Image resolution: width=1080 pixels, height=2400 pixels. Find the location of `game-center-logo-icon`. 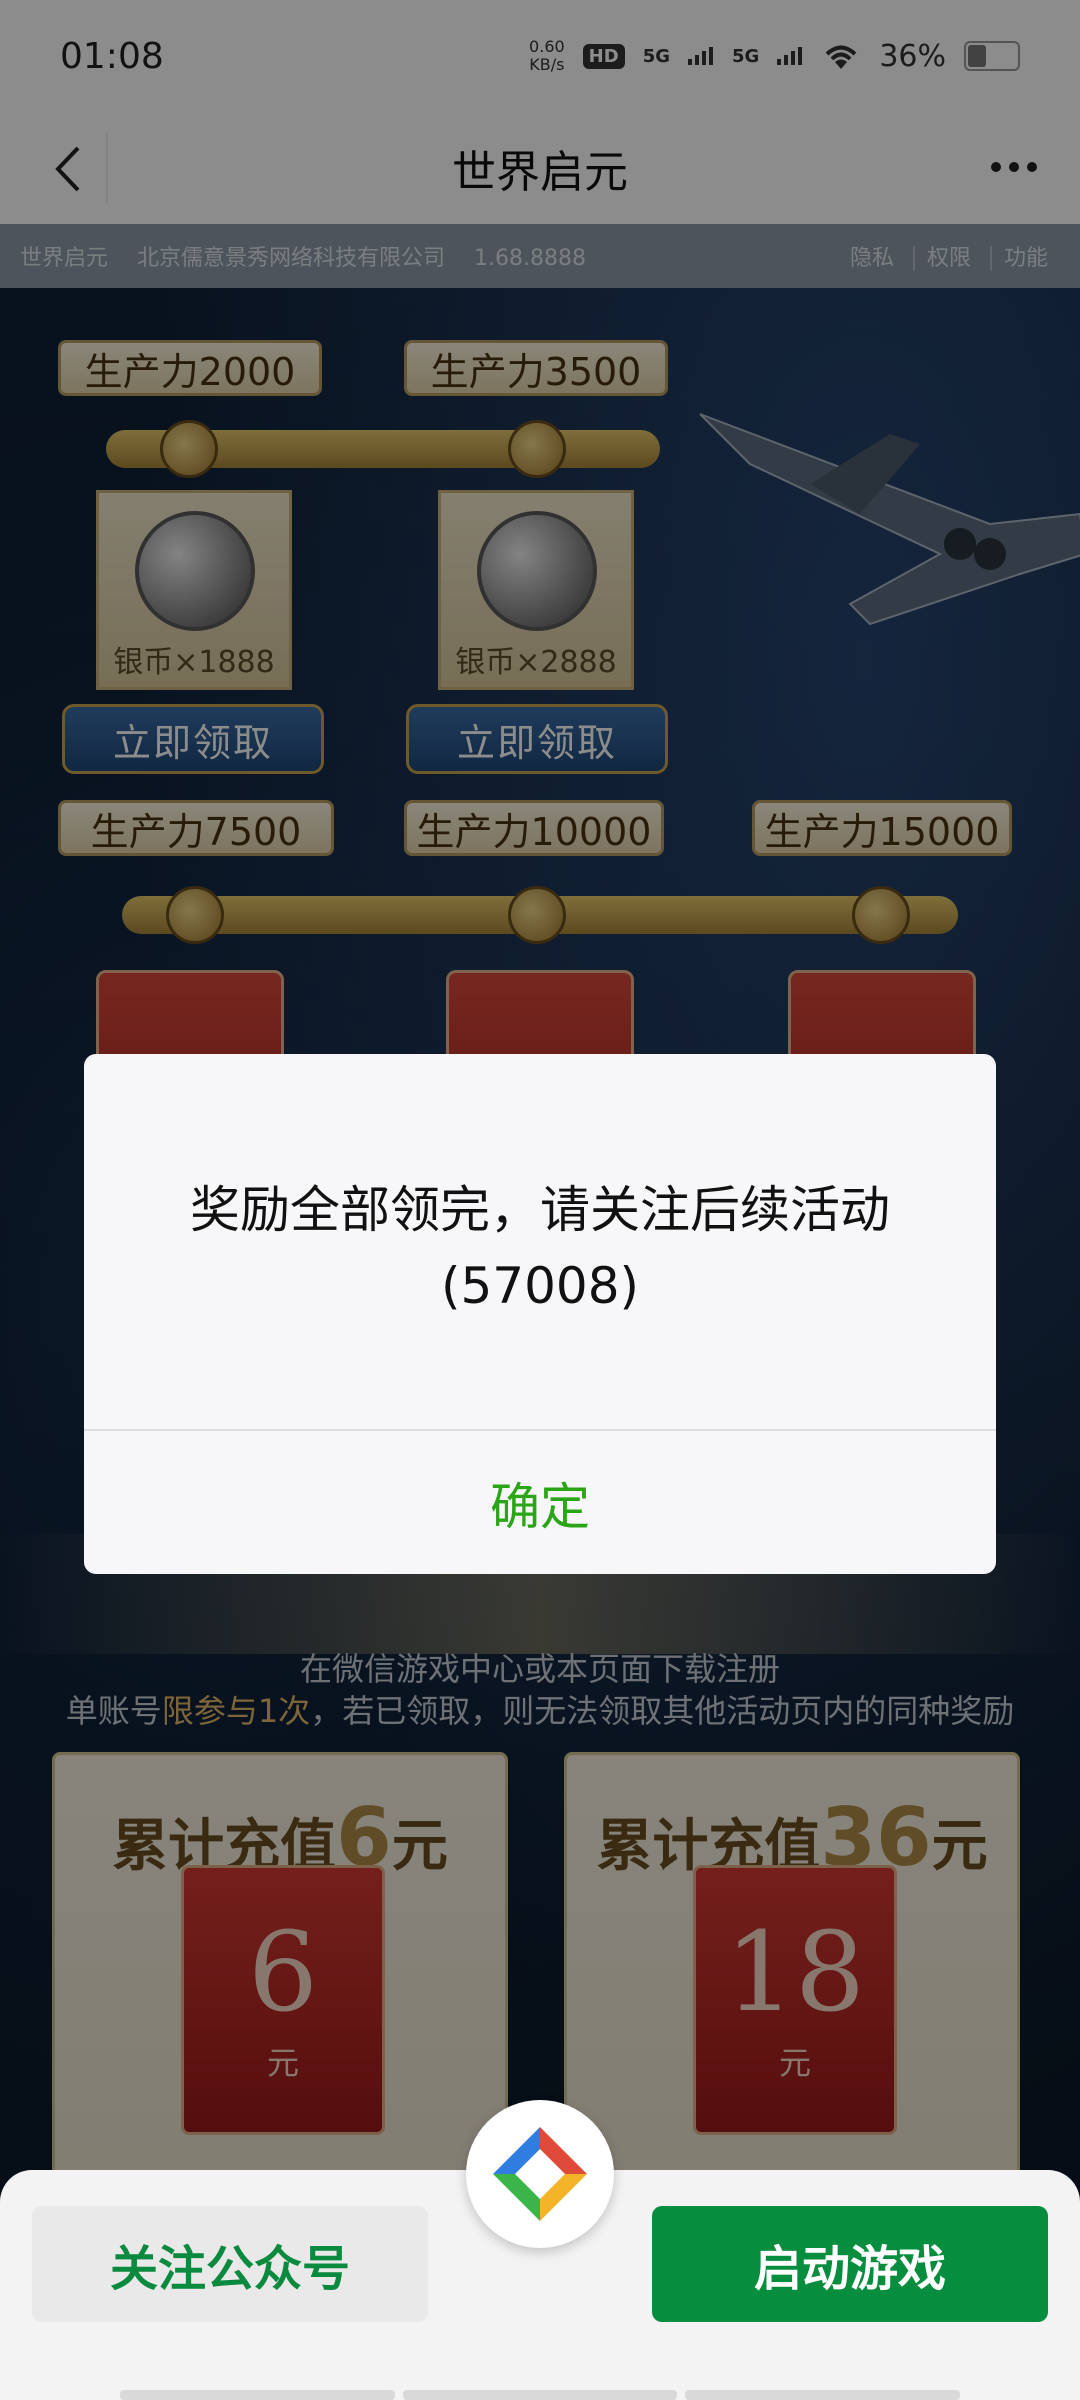

game-center-logo-icon is located at coordinates (540, 2174).